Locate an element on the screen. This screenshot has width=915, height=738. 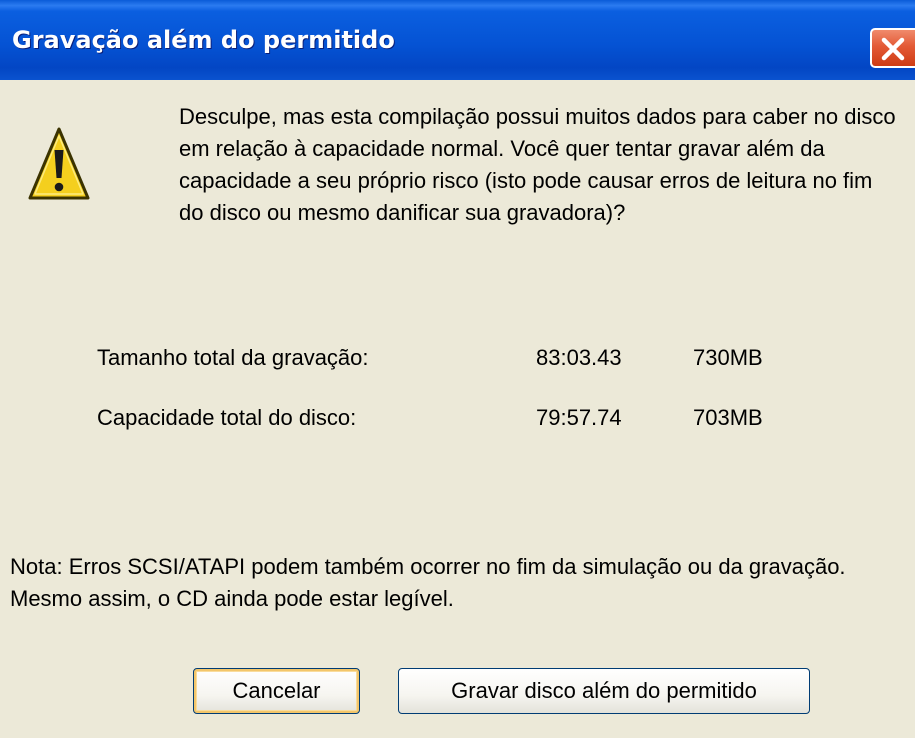
title-bar: Gravação além do permitido is located at coordinates (457, 40).